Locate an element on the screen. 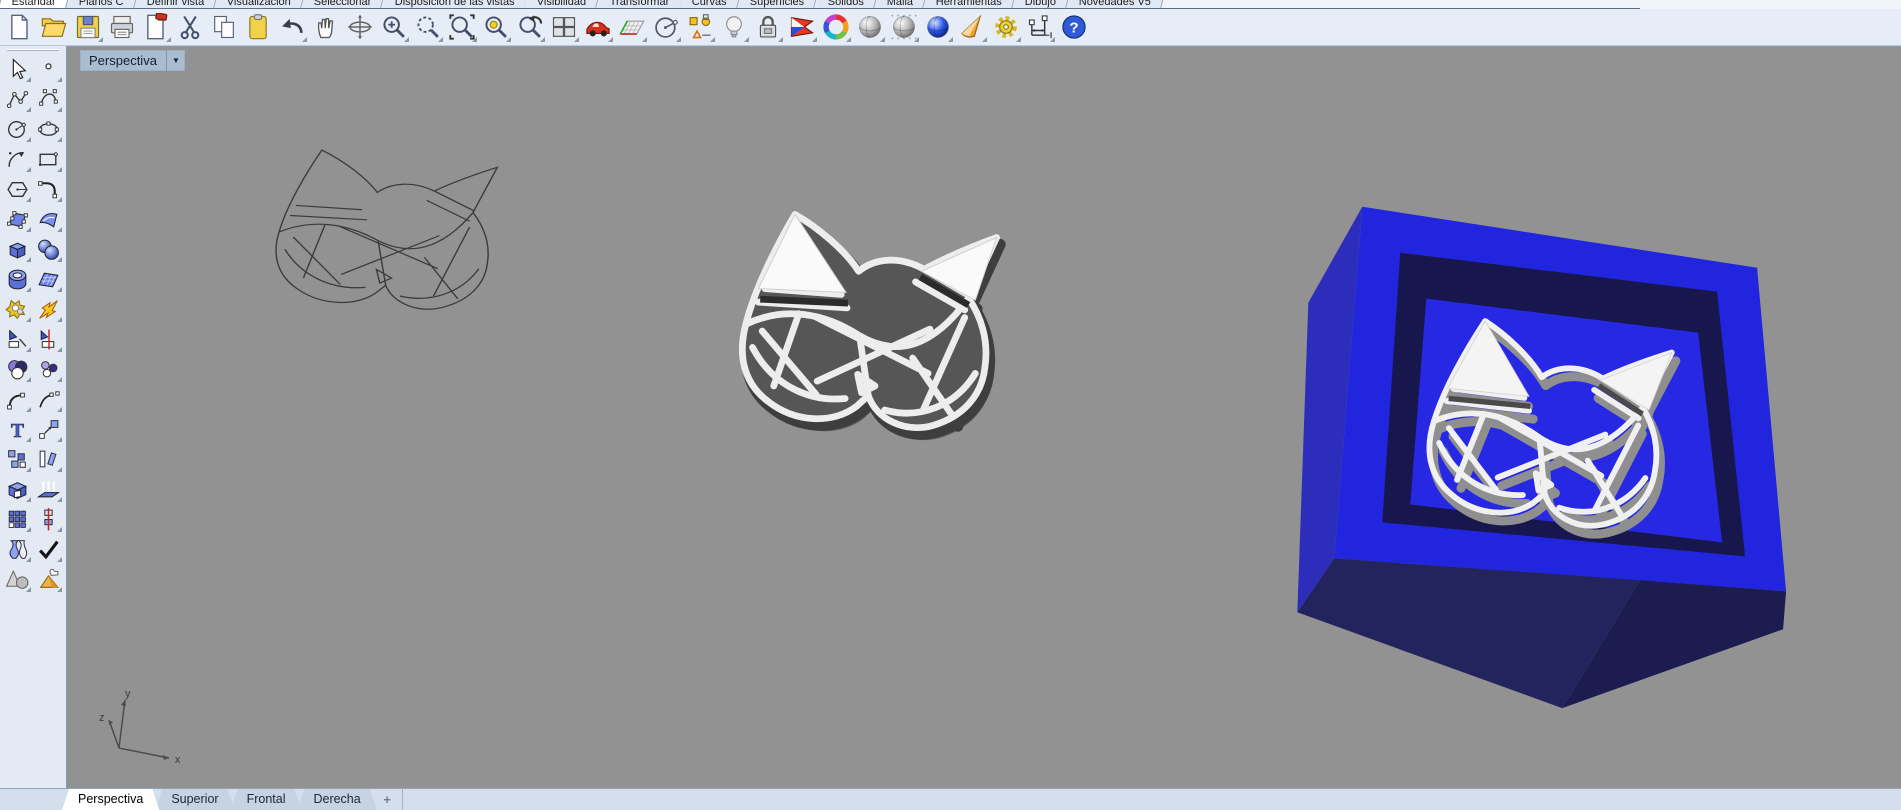 The image size is (1901, 810). solid-box-button is located at coordinates (17, 249).